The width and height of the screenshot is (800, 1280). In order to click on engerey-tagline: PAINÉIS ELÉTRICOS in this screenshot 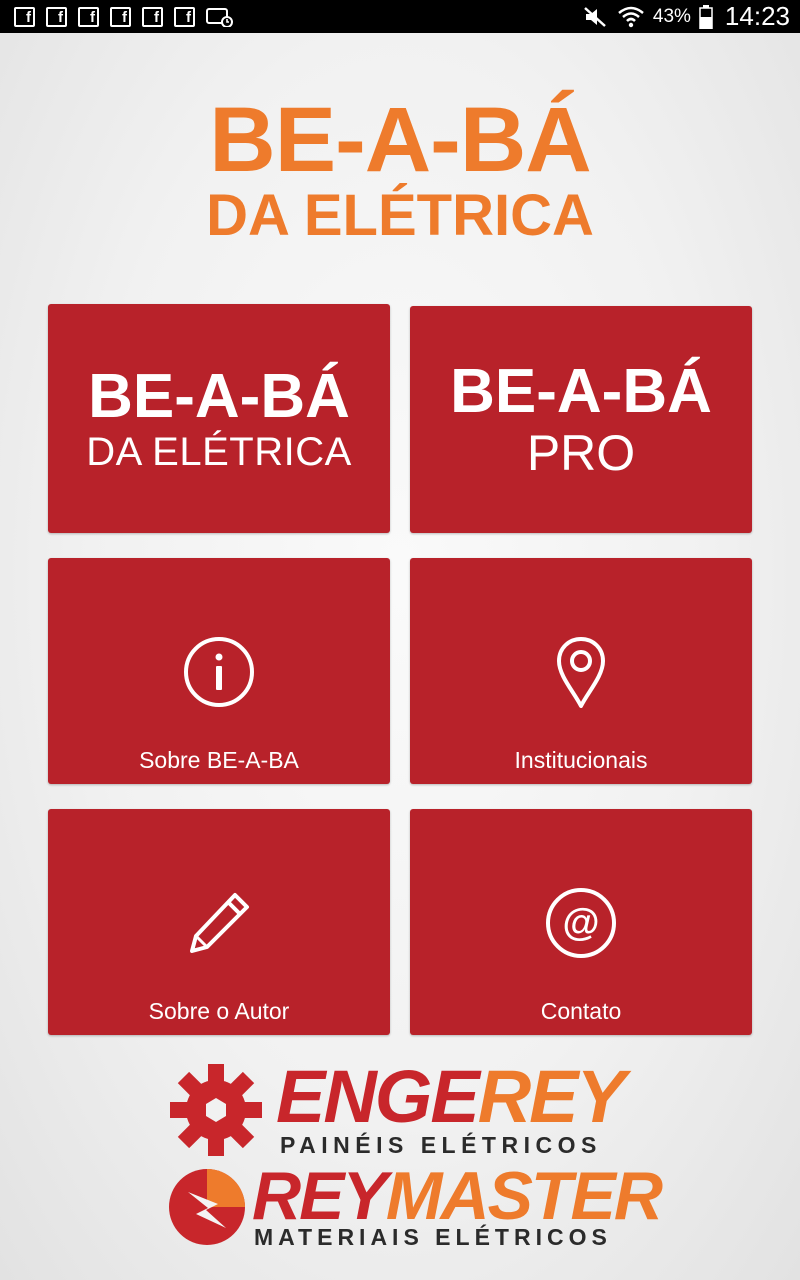, I will do `click(441, 1145)`.